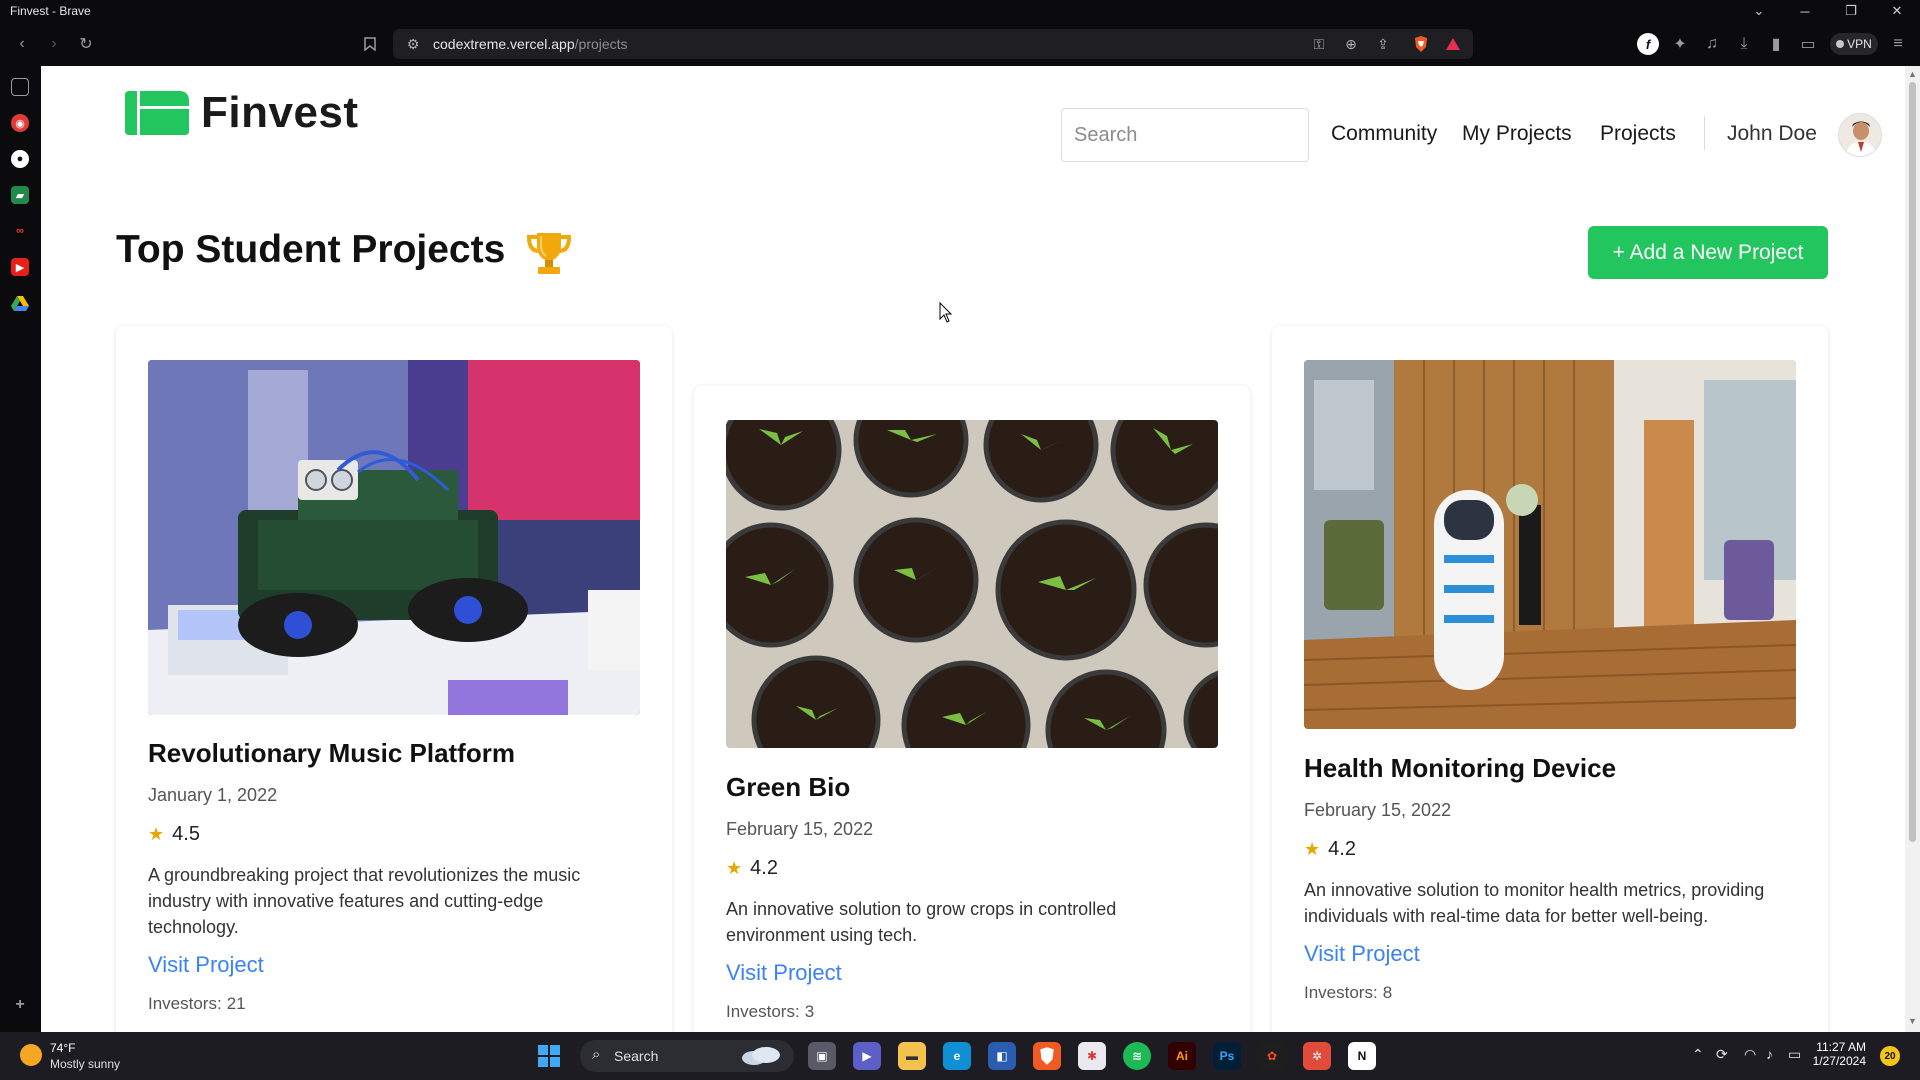  Describe the element at coordinates (86, 44) in the screenshot. I see `reload-icon: ↻` at that location.